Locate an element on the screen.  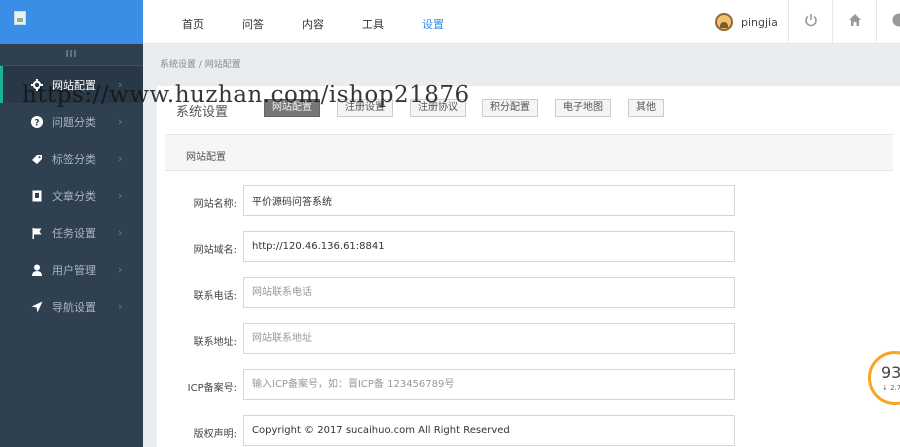
site-name-label: 网站名称: is located at coordinates (215, 204).